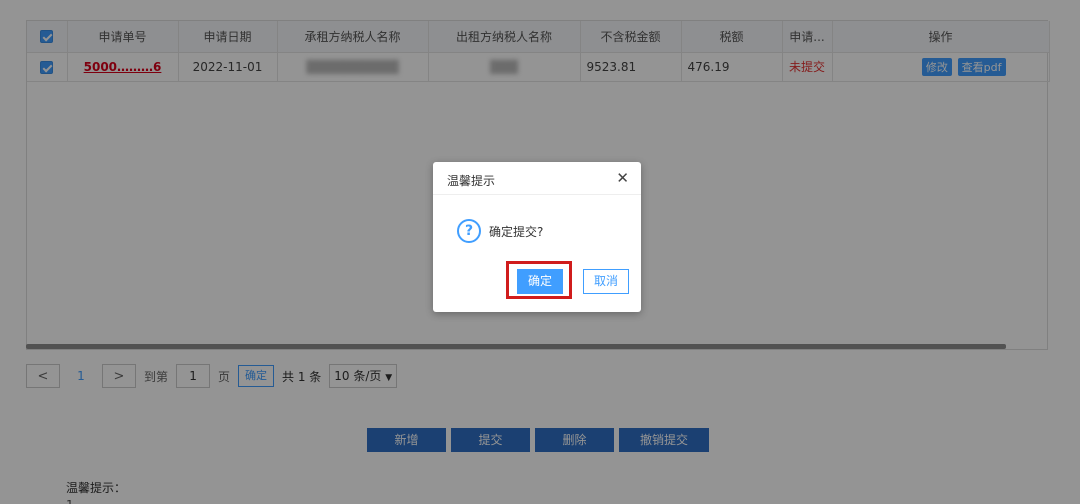 The height and width of the screenshot is (504, 1080). Describe the element at coordinates (537, 194) in the screenshot. I see `dialog-divider` at that location.